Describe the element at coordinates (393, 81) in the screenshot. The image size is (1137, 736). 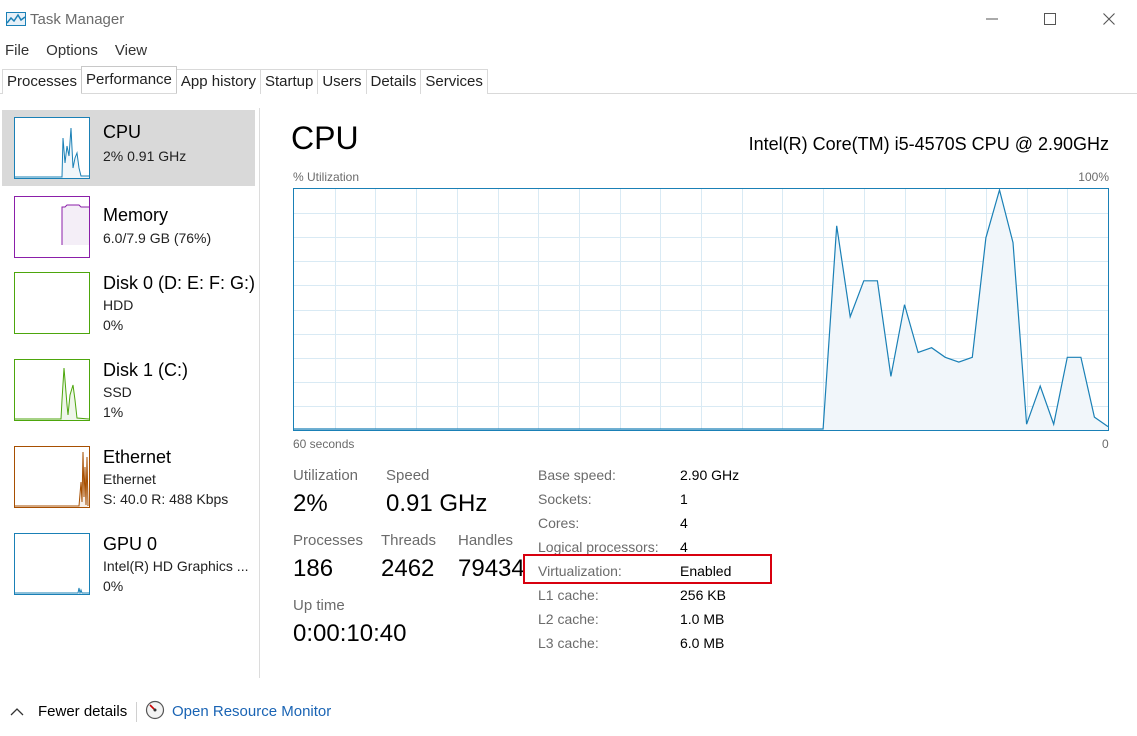
I see `tab-details: Details` at that location.